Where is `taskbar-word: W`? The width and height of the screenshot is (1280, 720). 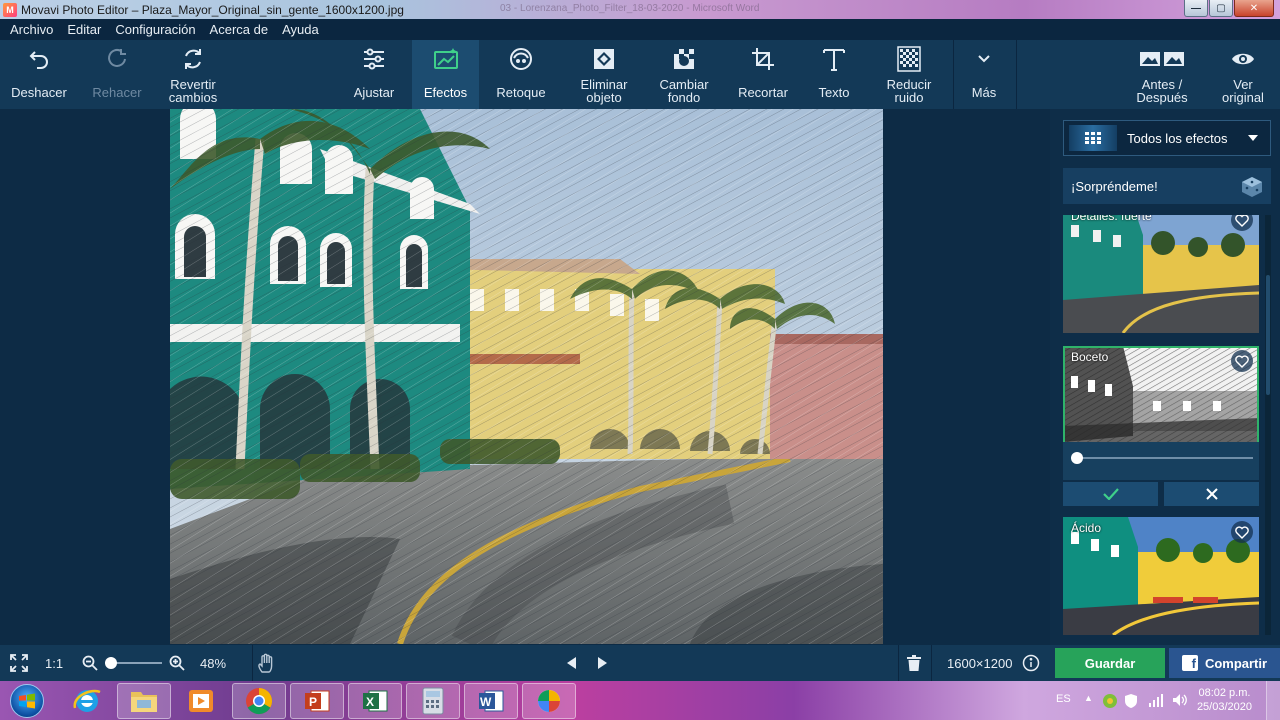
taskbar-word: W is located at coordinates (491, 701).